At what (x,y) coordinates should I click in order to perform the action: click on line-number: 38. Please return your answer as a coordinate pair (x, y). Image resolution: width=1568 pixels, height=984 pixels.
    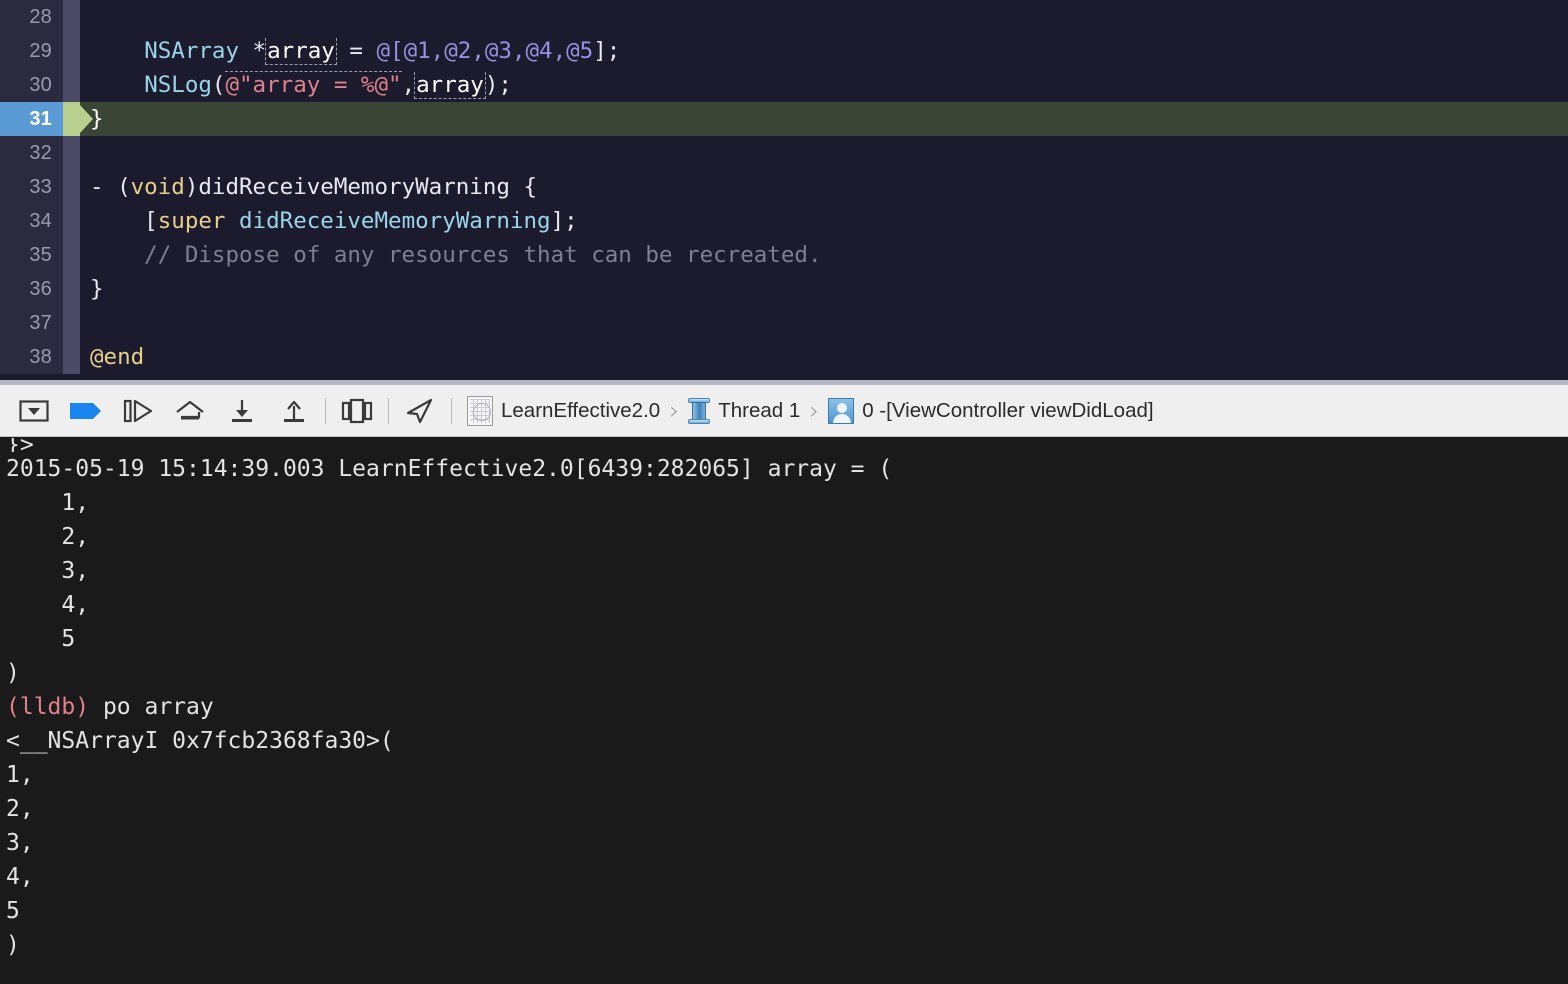
    Looking at the image, I should click on (31, 357).